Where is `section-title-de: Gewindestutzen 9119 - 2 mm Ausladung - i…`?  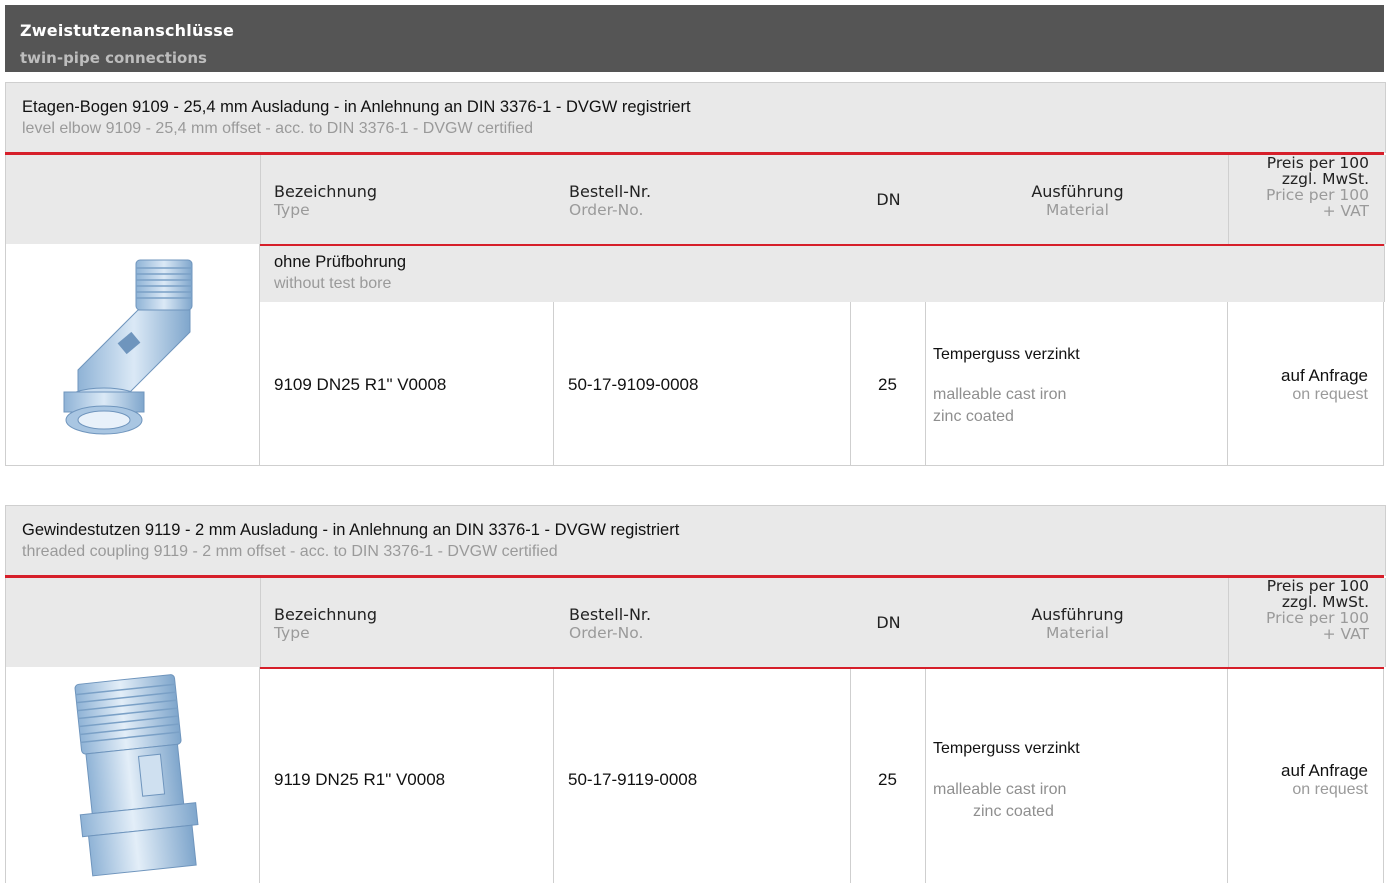
section-title-de: Gewindestutzen 9119 - 2 mm Ausladung - i… is located at coordinates (351, 530).